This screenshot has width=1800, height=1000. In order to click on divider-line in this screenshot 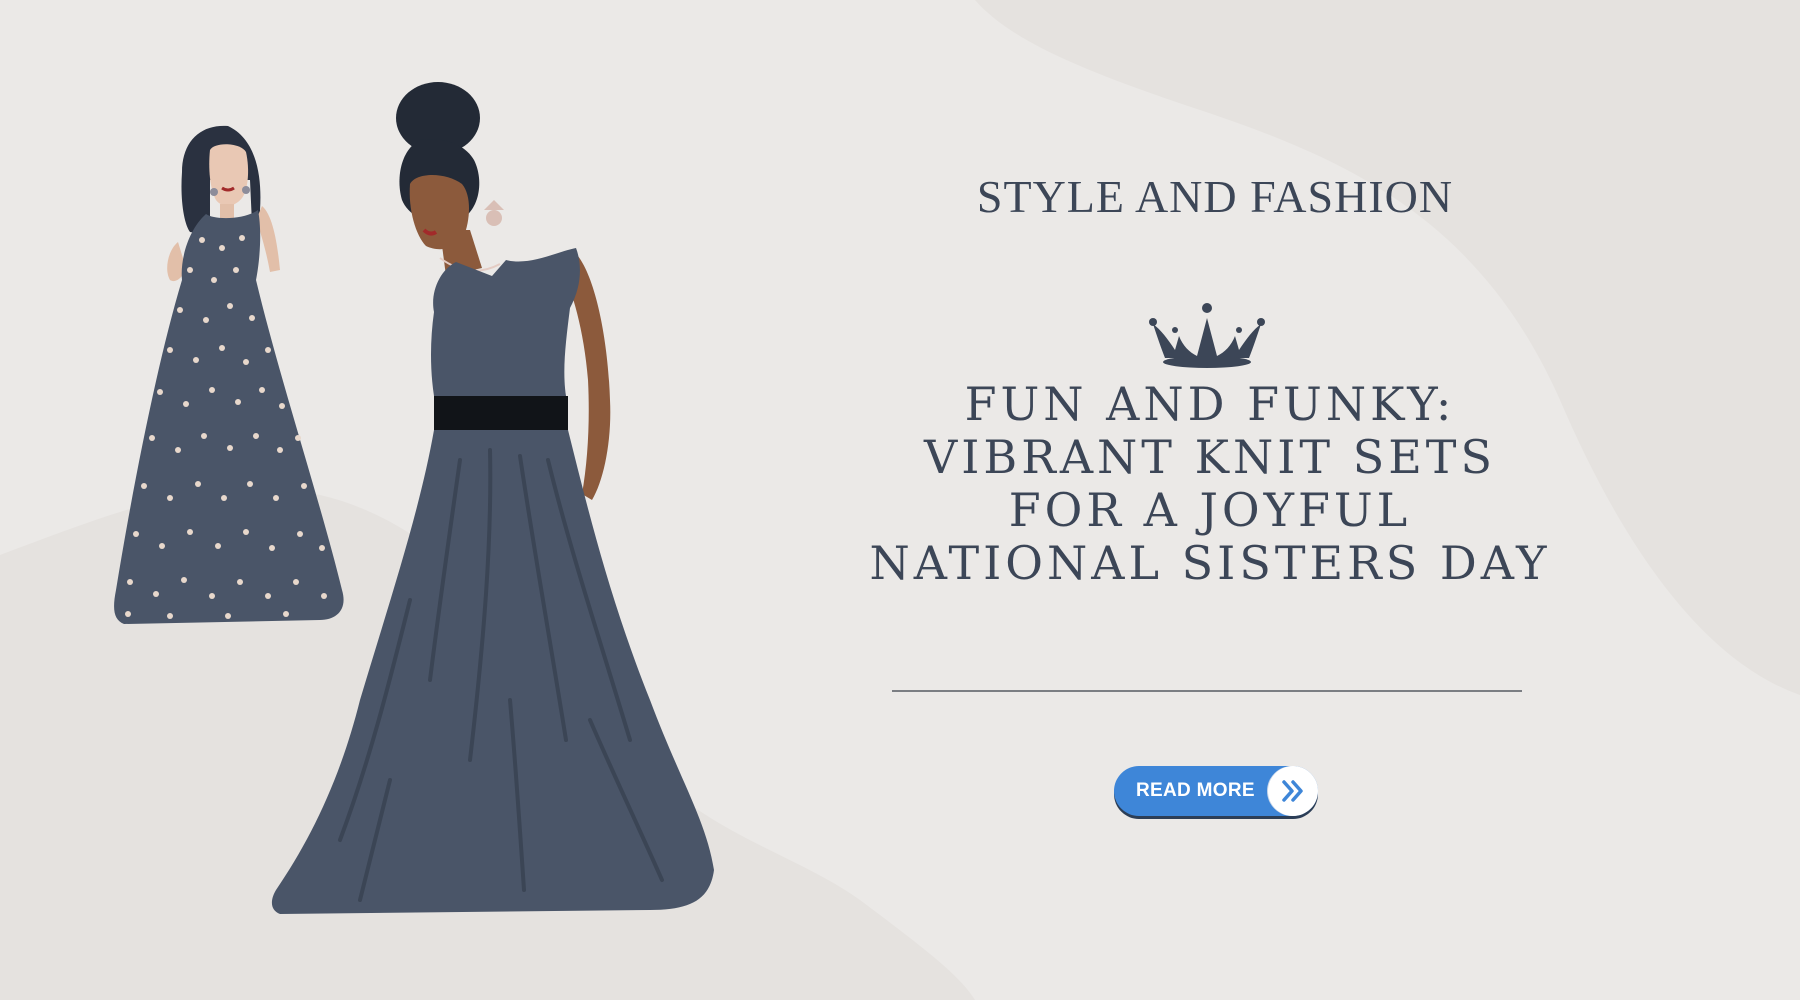, I will do `click(1207, 691)`.